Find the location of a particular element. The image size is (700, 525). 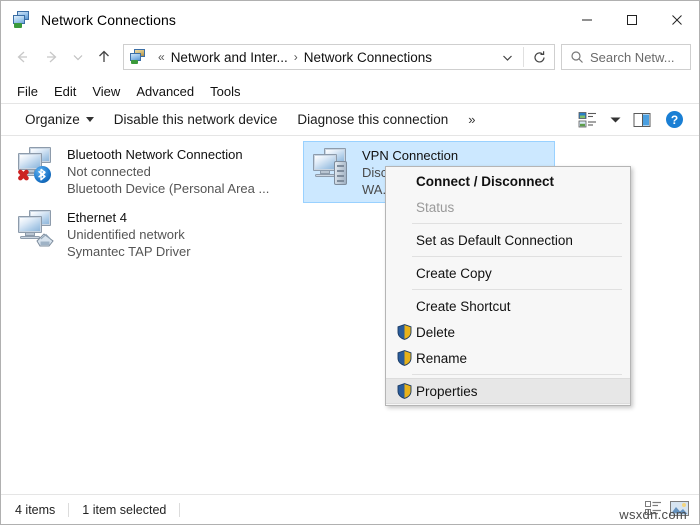

menu-view: View is located at coordinates (106, 91).